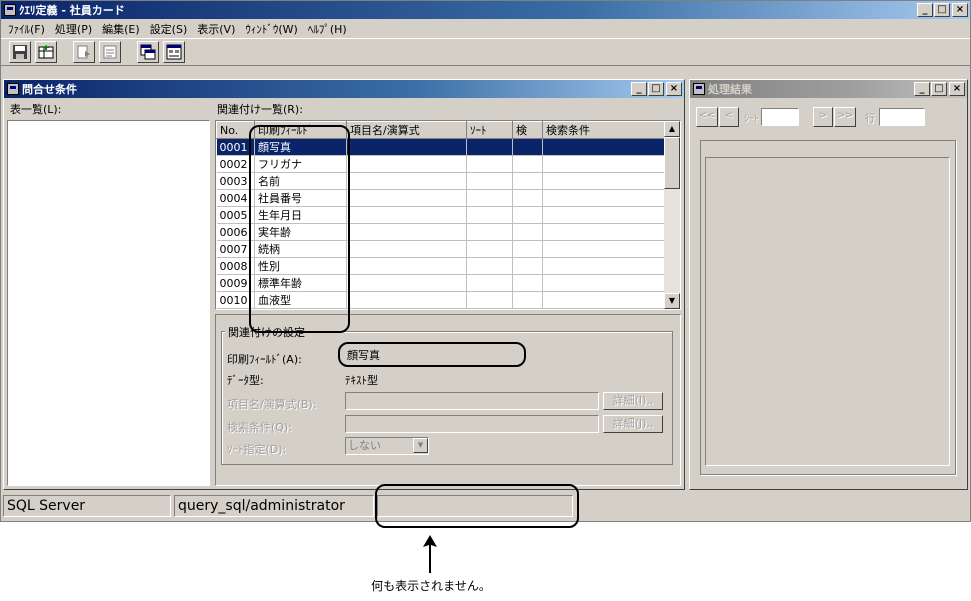 The width and height of the screenshot is (971, 601). Describe the element at coordinates (603, 130) in the screenshot. I see `col-header-search-cond: 検索条件` at that location.